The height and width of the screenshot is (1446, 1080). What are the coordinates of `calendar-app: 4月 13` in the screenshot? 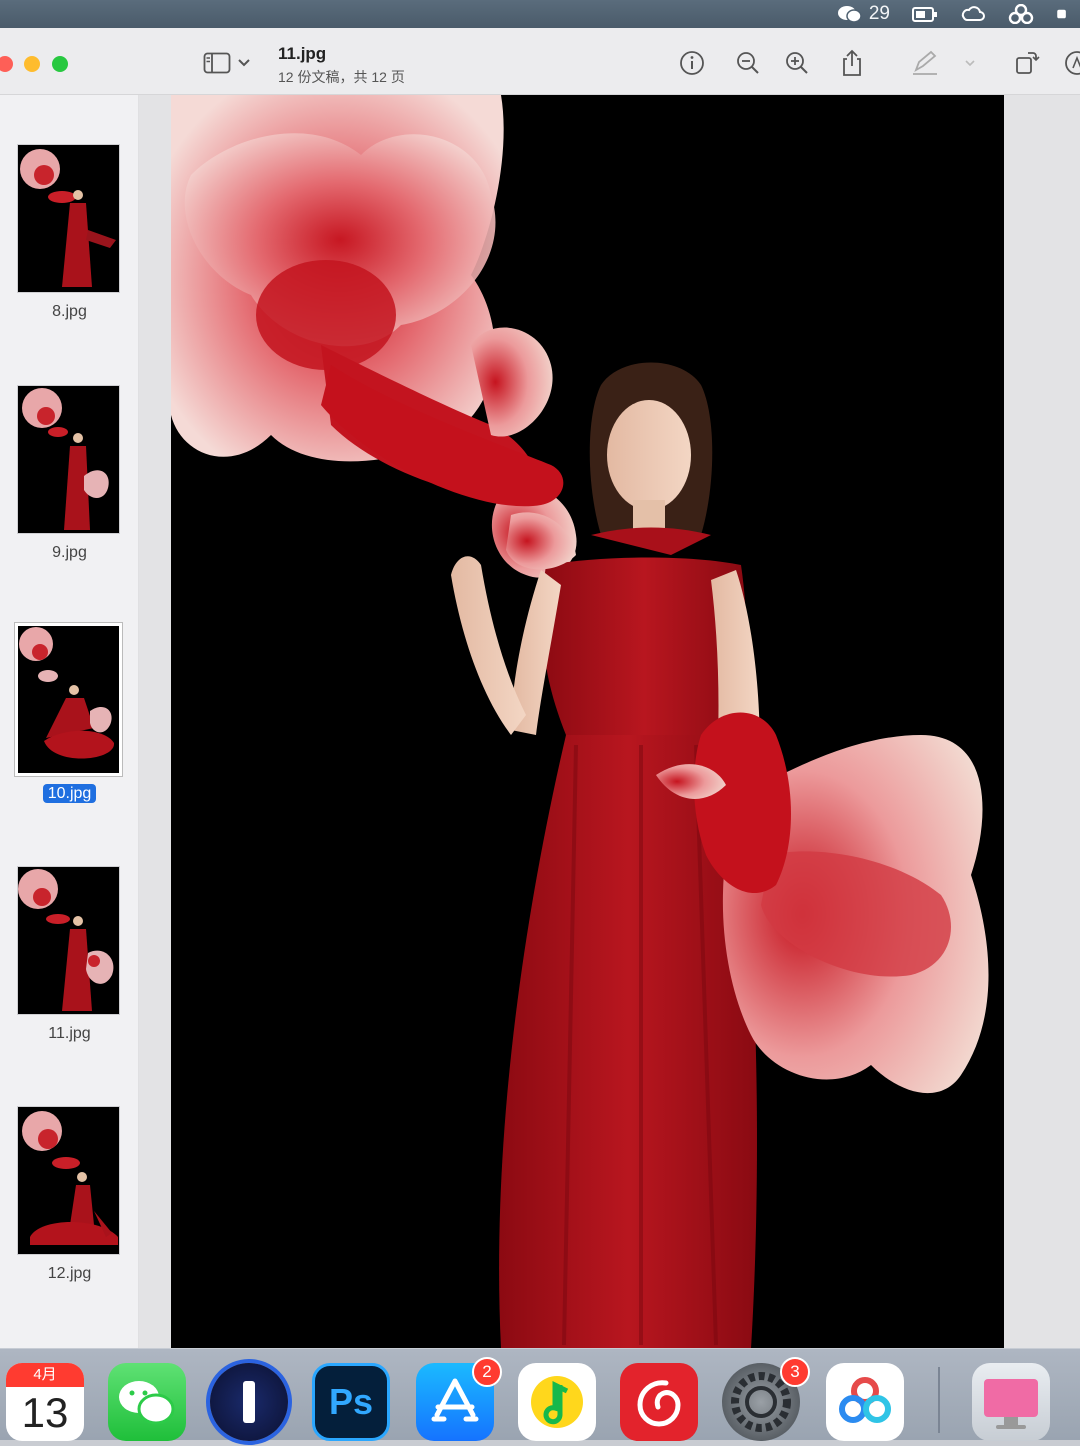 It's located at (45, 1402).